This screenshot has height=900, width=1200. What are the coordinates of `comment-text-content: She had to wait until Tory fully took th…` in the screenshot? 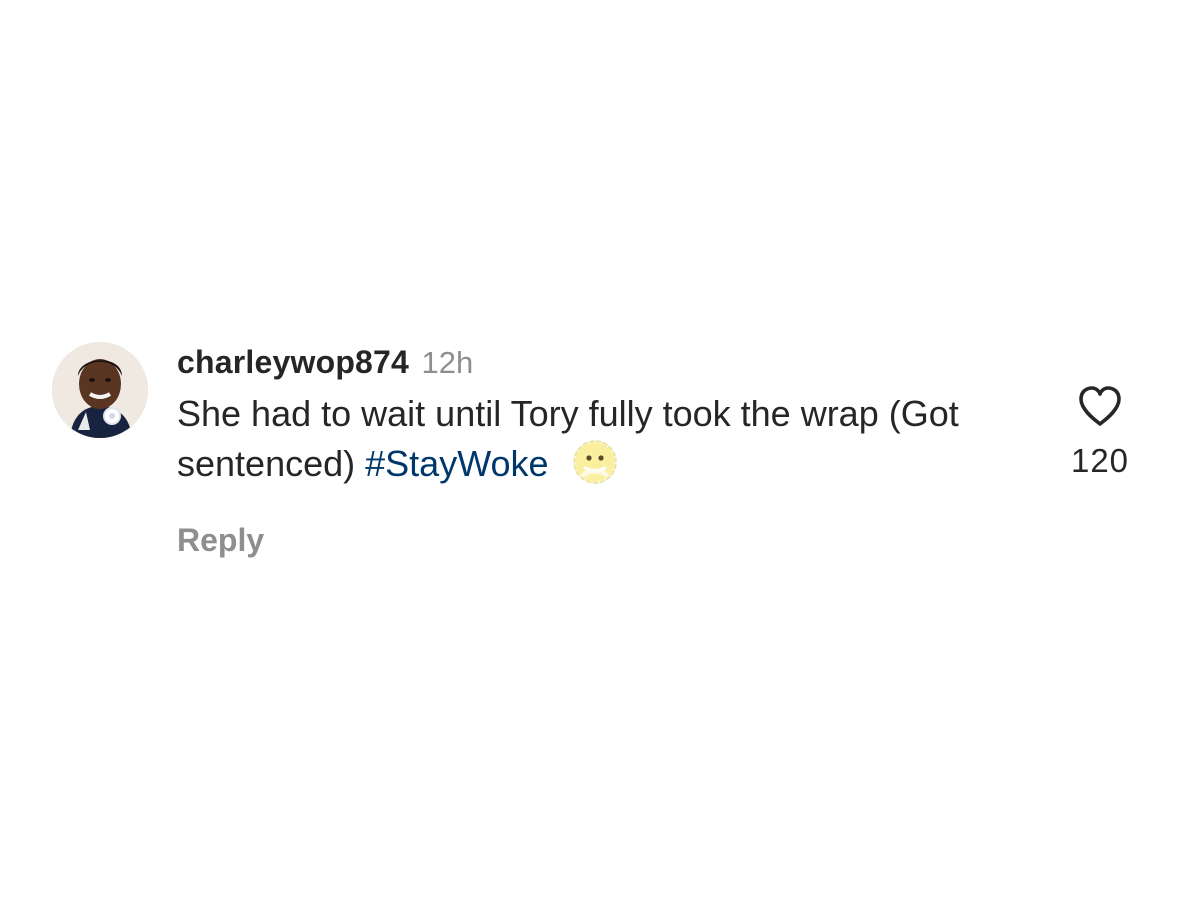 It's located at (568, 438).